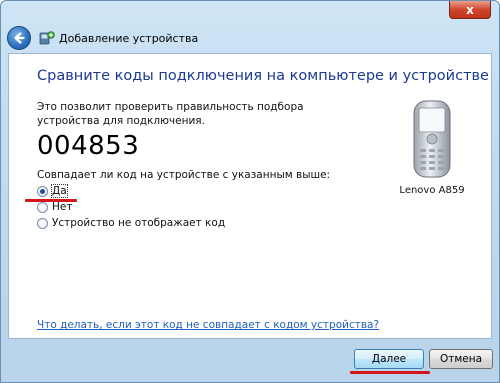  What do you see at coordinates (51, 200) in the screenshot?
I see `annotation-underline-yes` at bounding box center [51, 200].